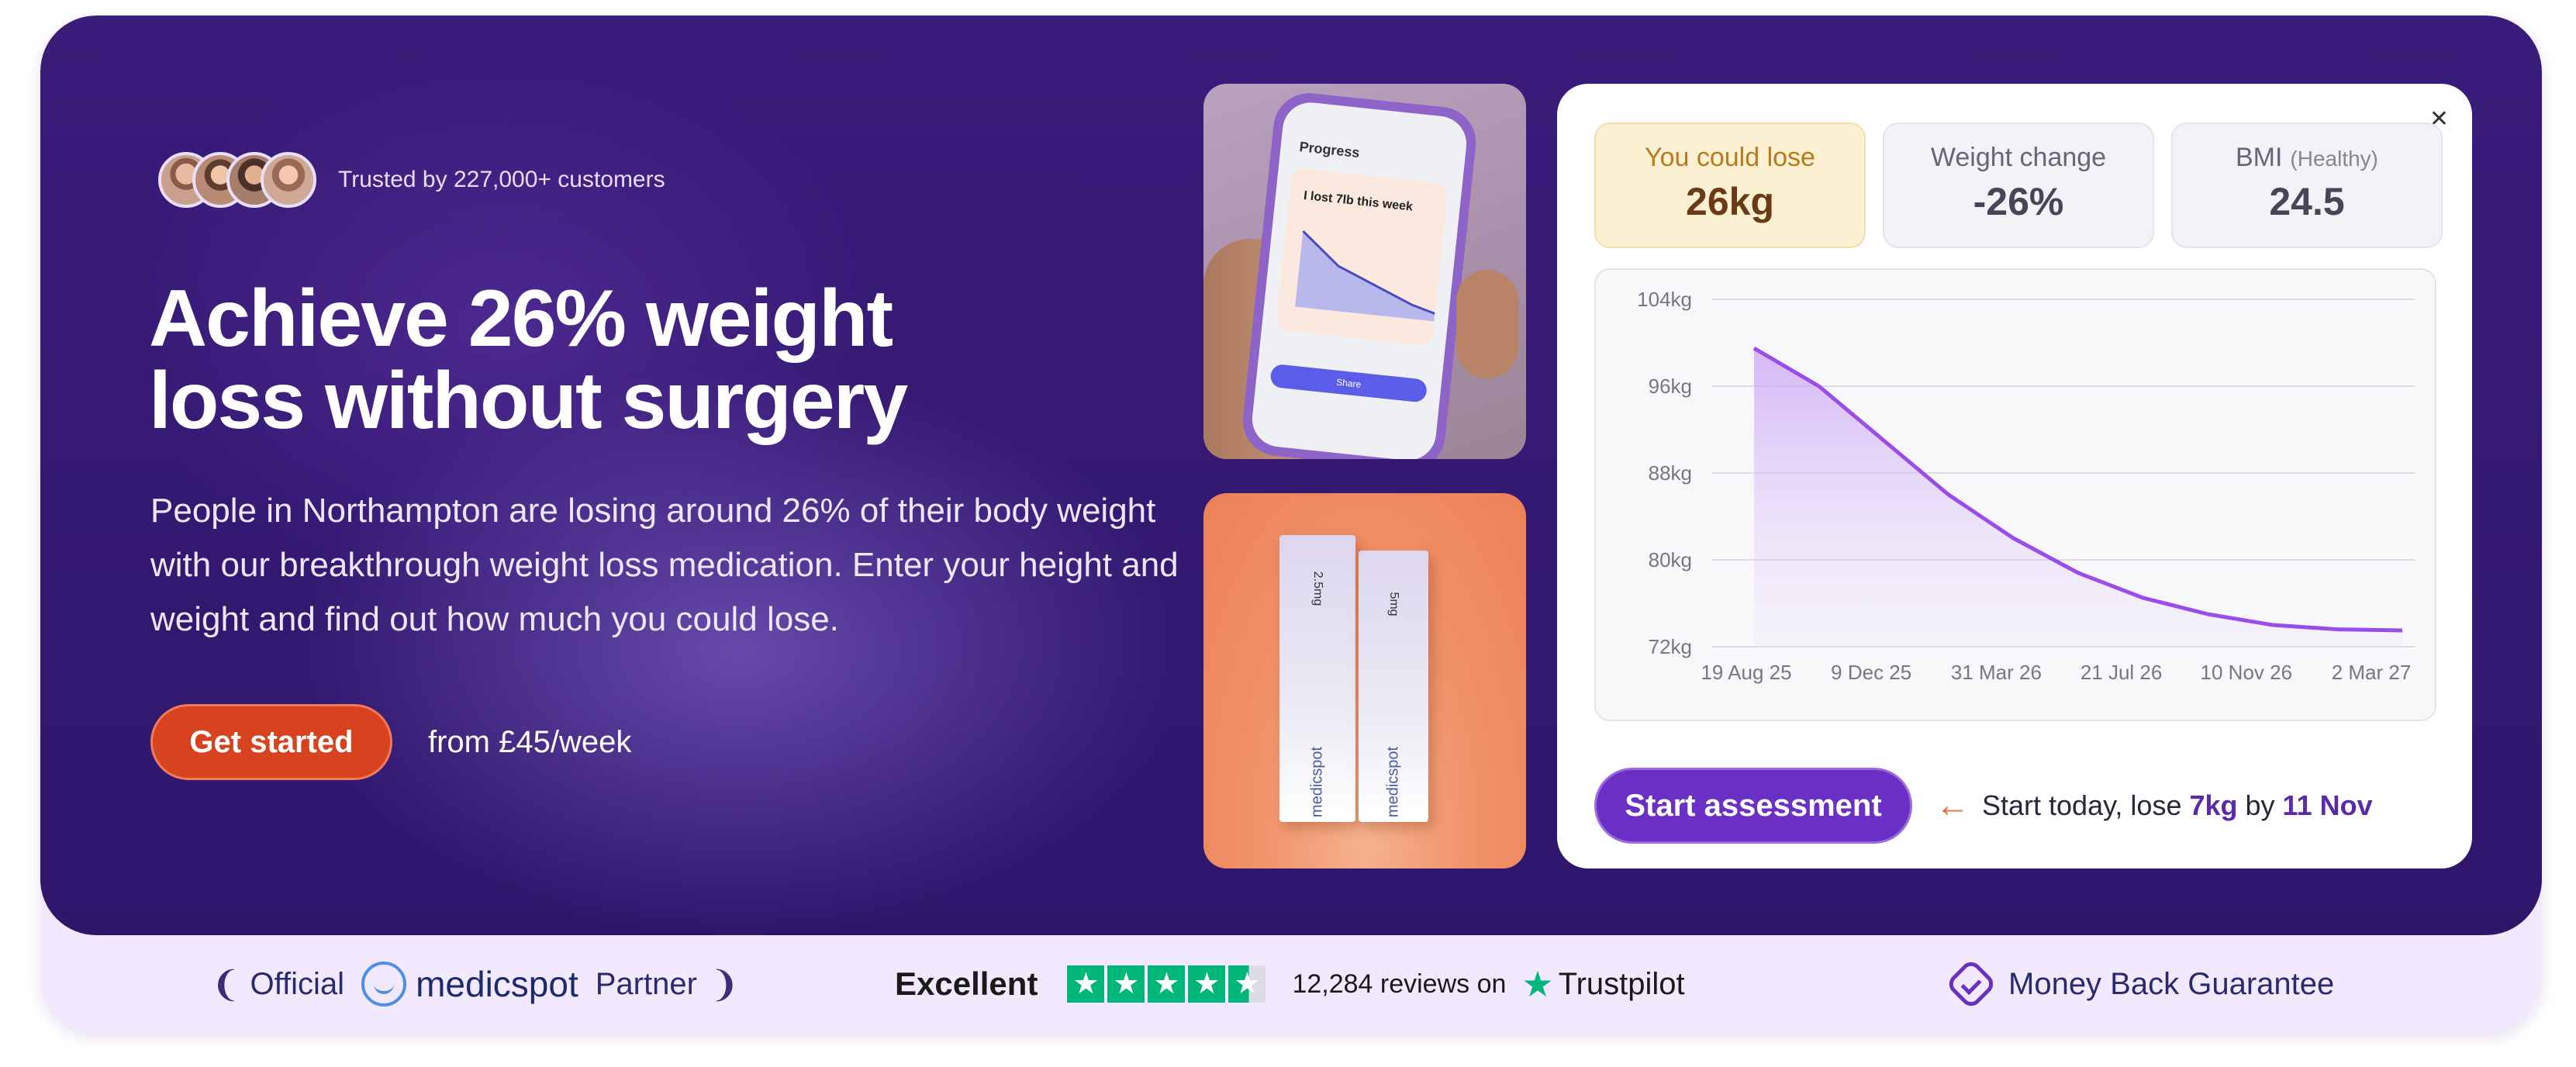 The image size is (2576, 1067). I want to click on price-text: from £45/week, so click(530, 741).